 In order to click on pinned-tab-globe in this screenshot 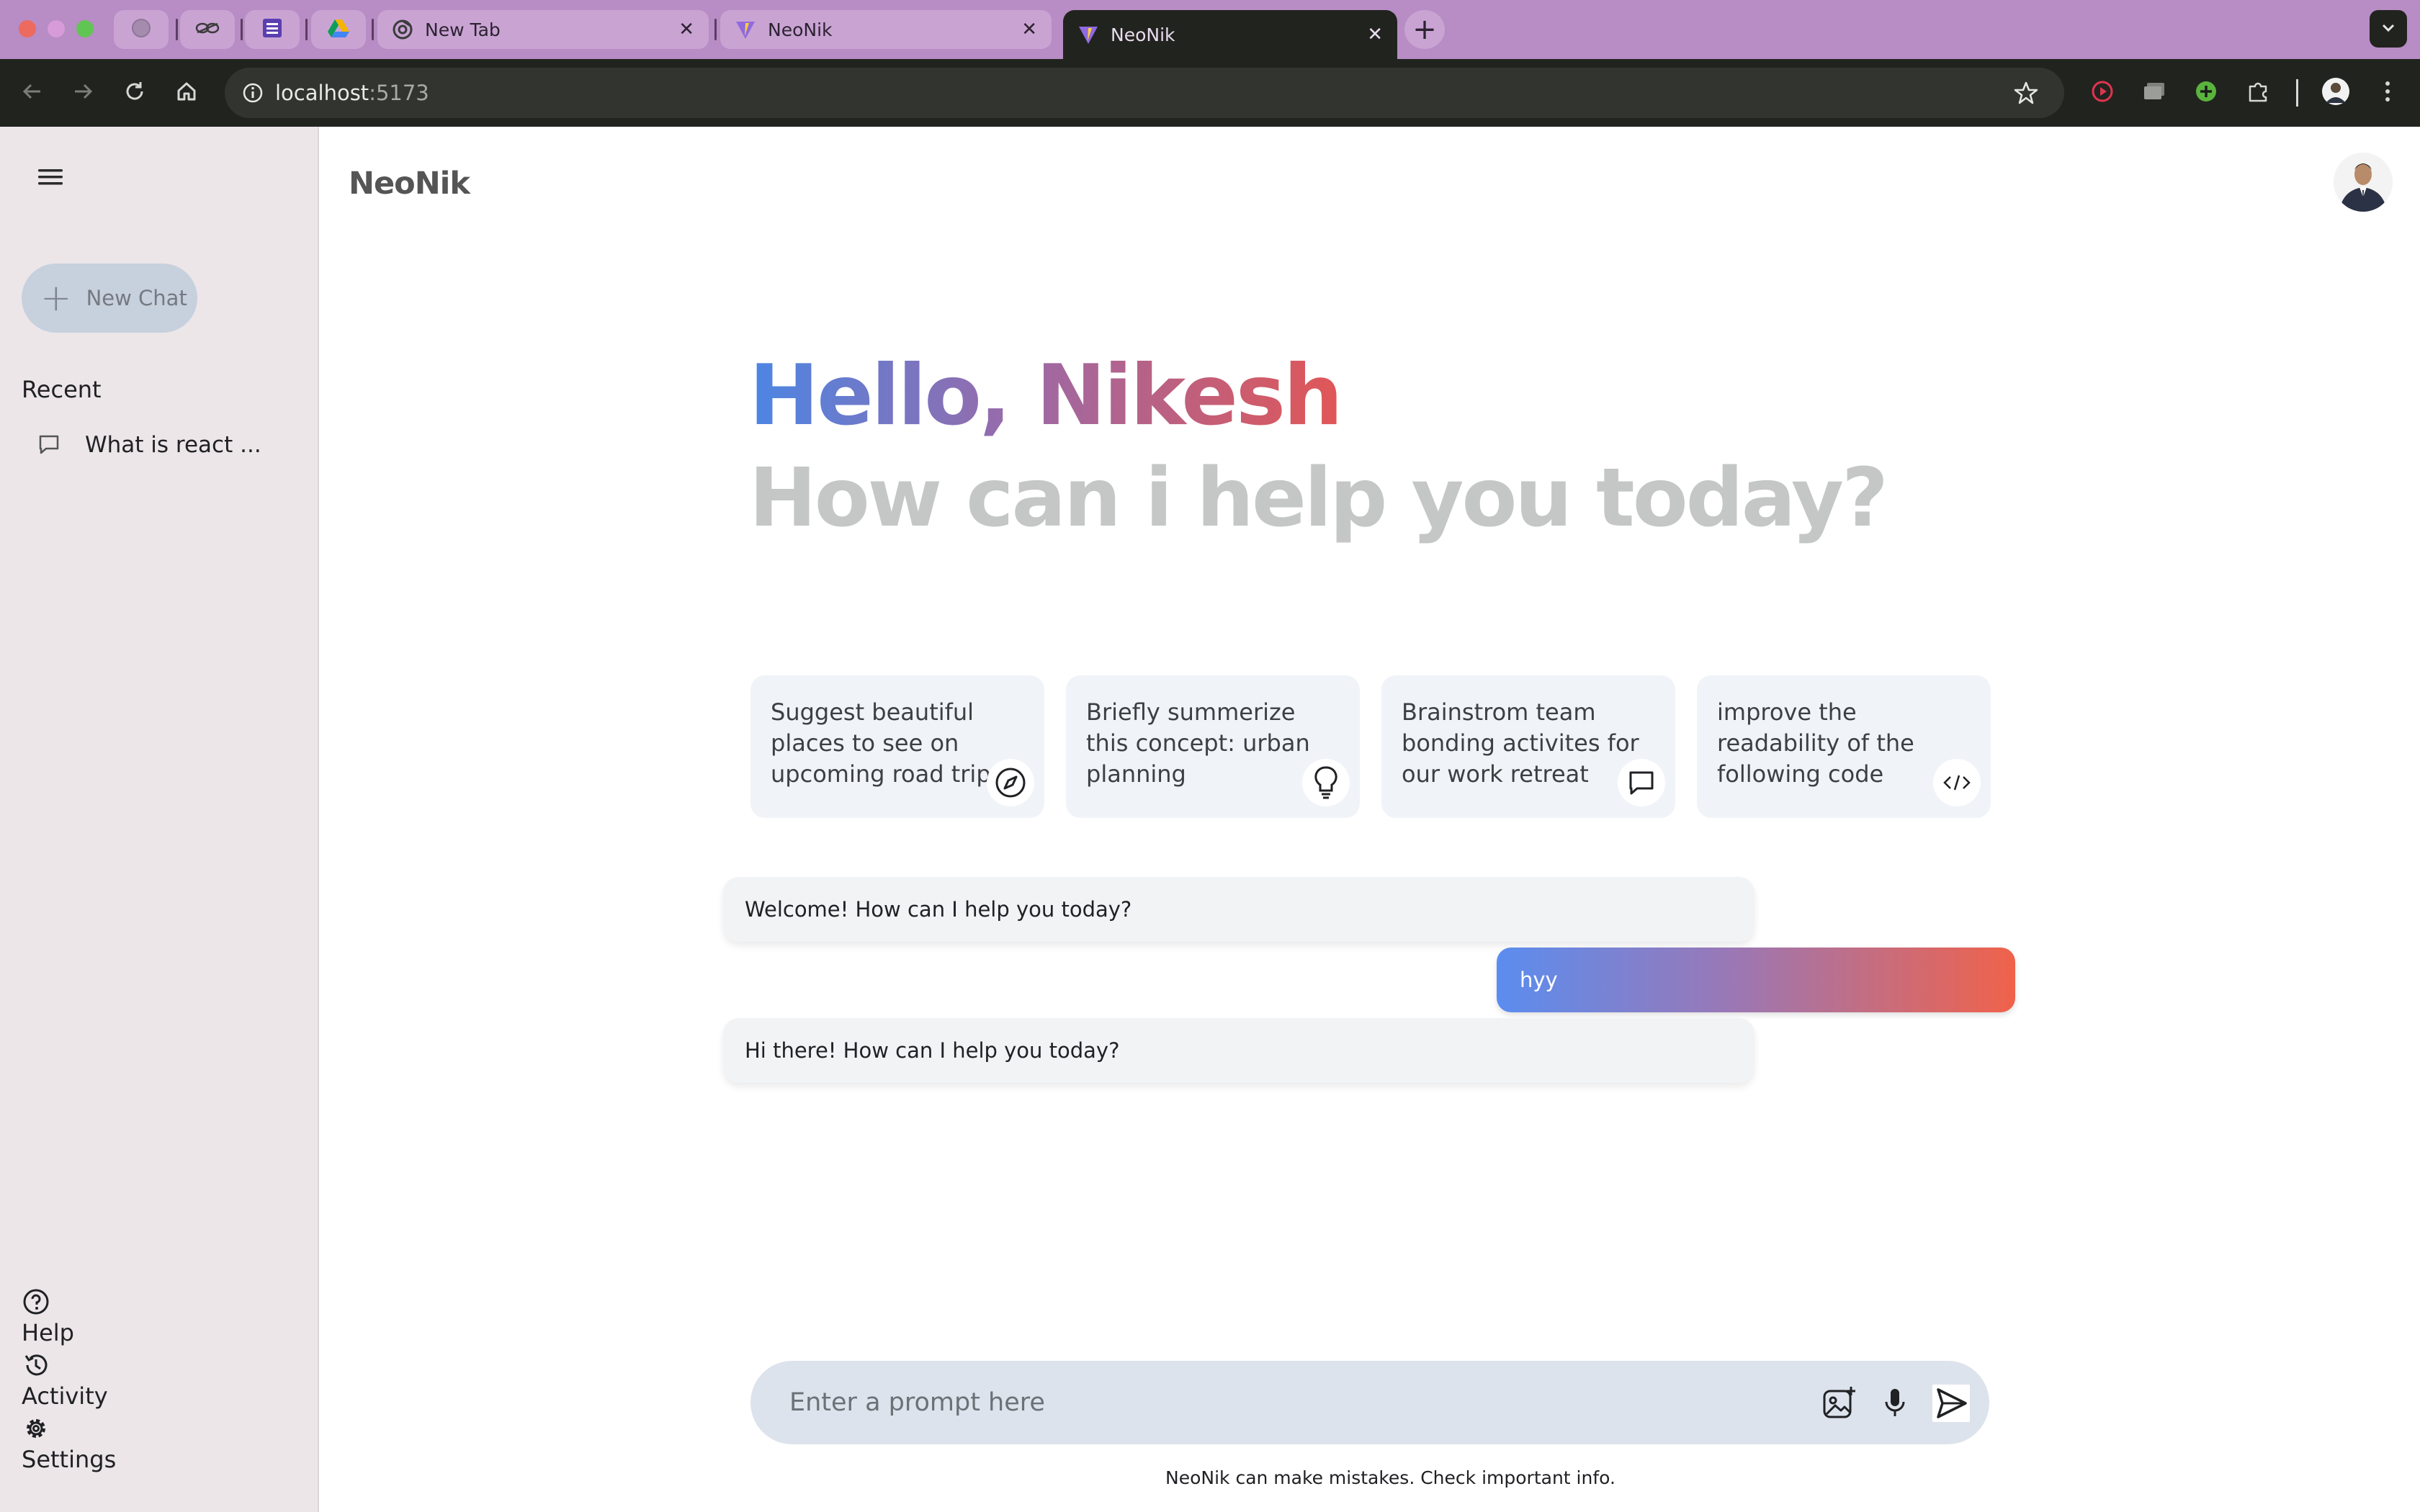, I will do `click(141, 29)`.